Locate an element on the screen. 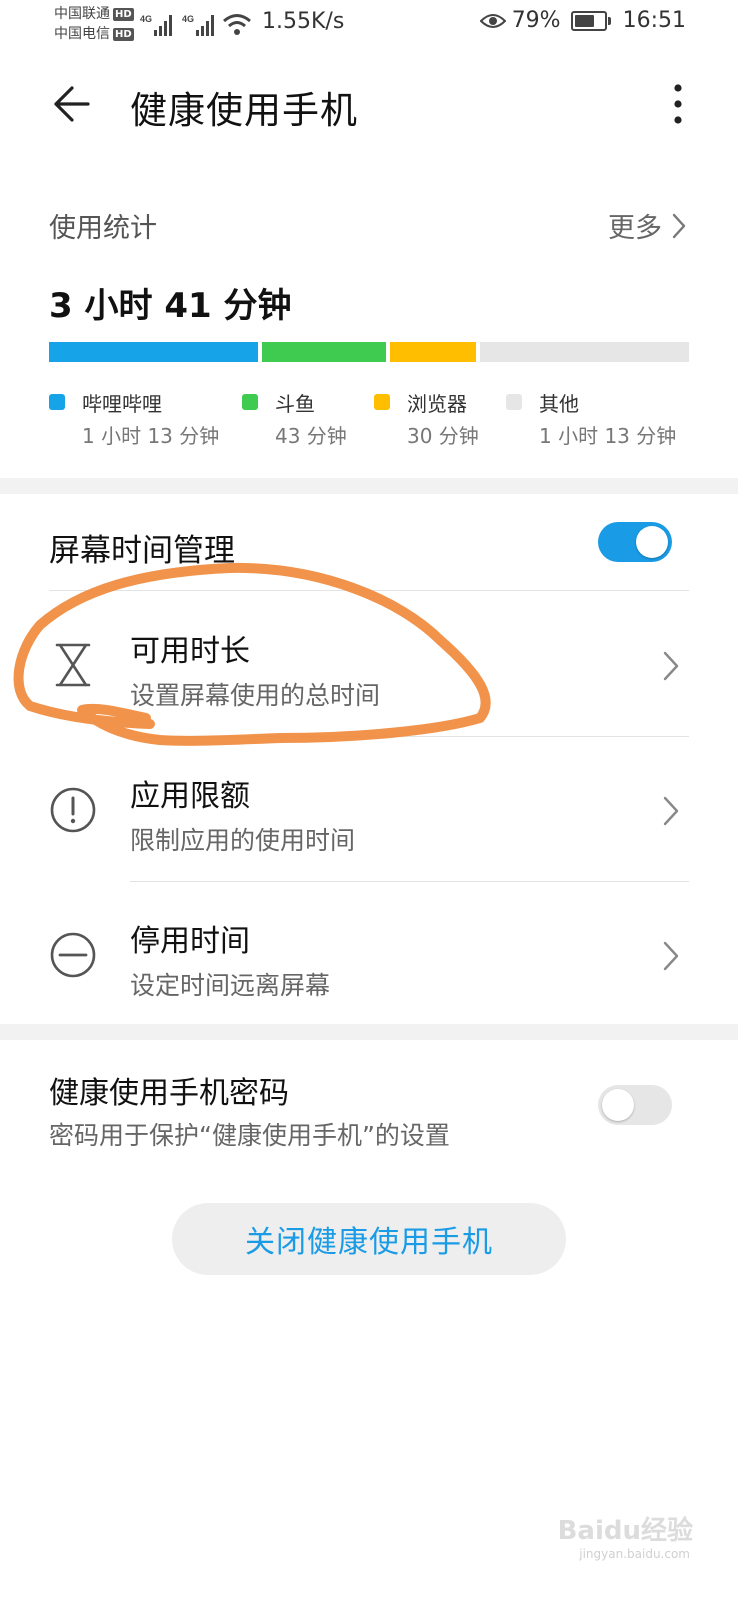 This screenshot has width=738, height=1600. carrier-2: 中国电信 is located at coordinates (82, 34).